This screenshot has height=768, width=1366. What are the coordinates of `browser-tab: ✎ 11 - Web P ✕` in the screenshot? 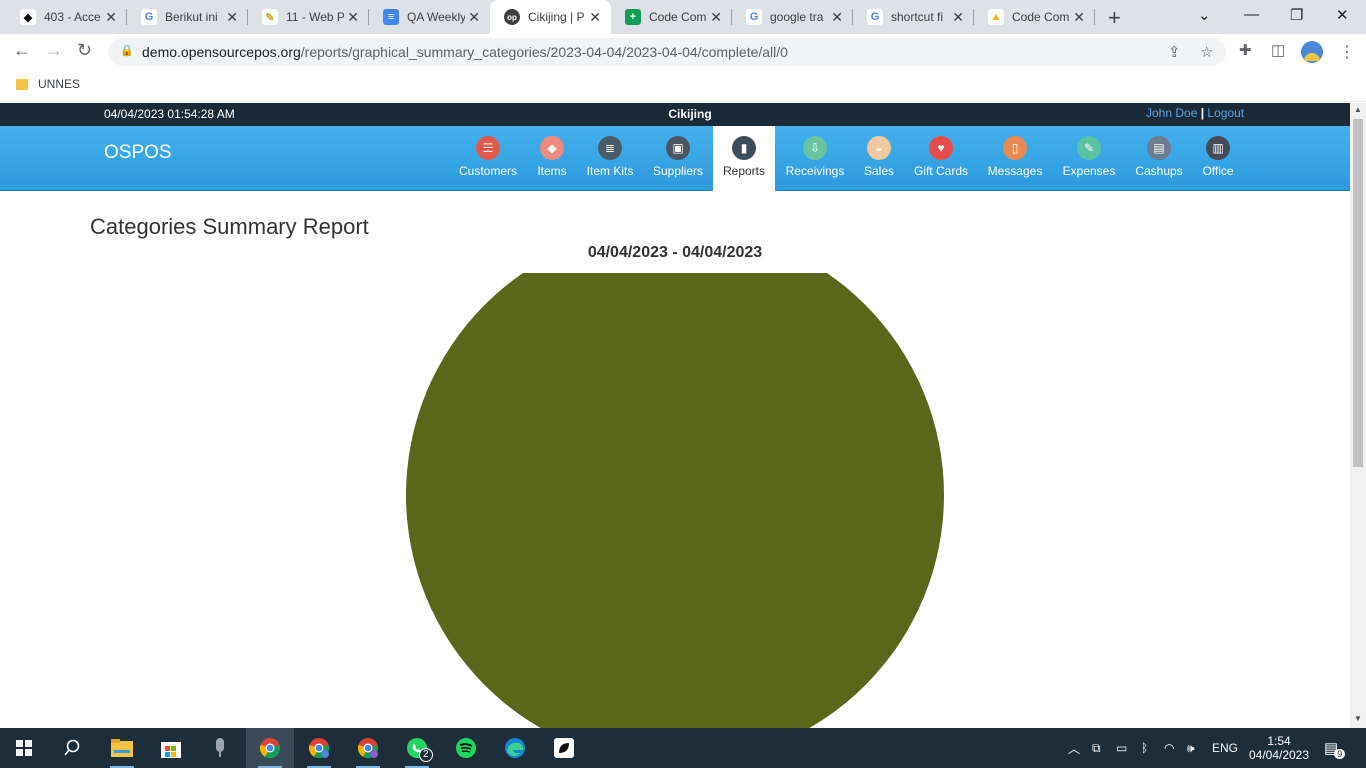 It's located at (308, 17).